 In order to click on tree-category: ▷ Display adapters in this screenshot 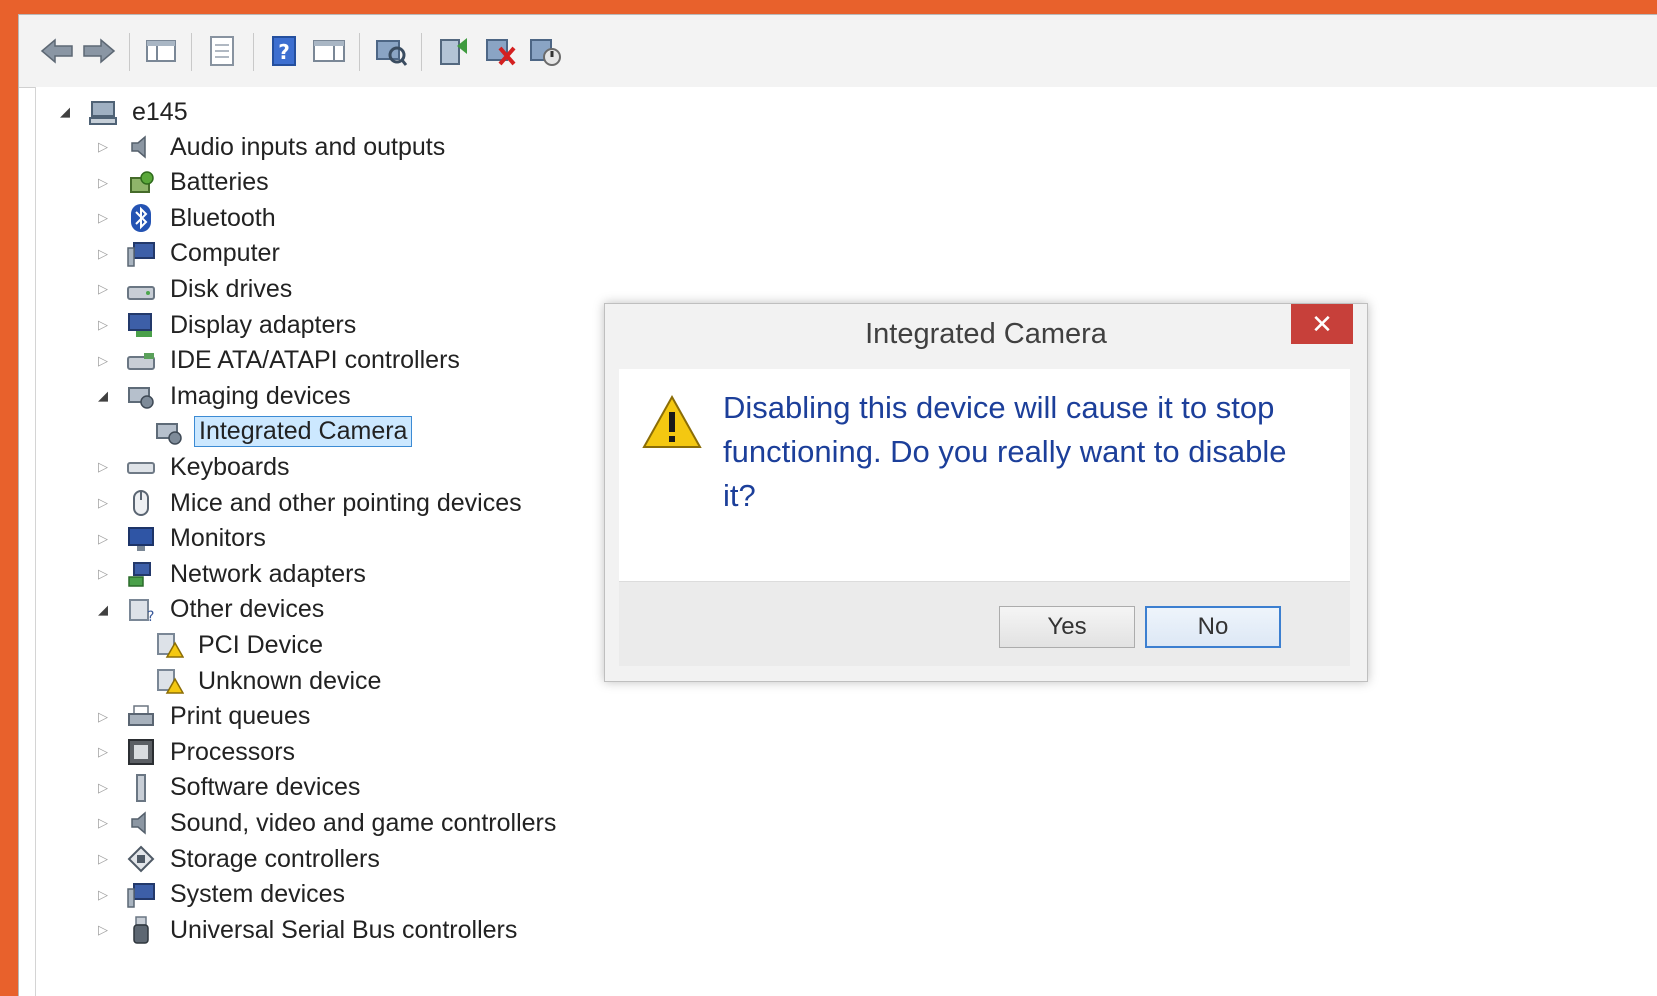, I will do `click(226, 325)`.